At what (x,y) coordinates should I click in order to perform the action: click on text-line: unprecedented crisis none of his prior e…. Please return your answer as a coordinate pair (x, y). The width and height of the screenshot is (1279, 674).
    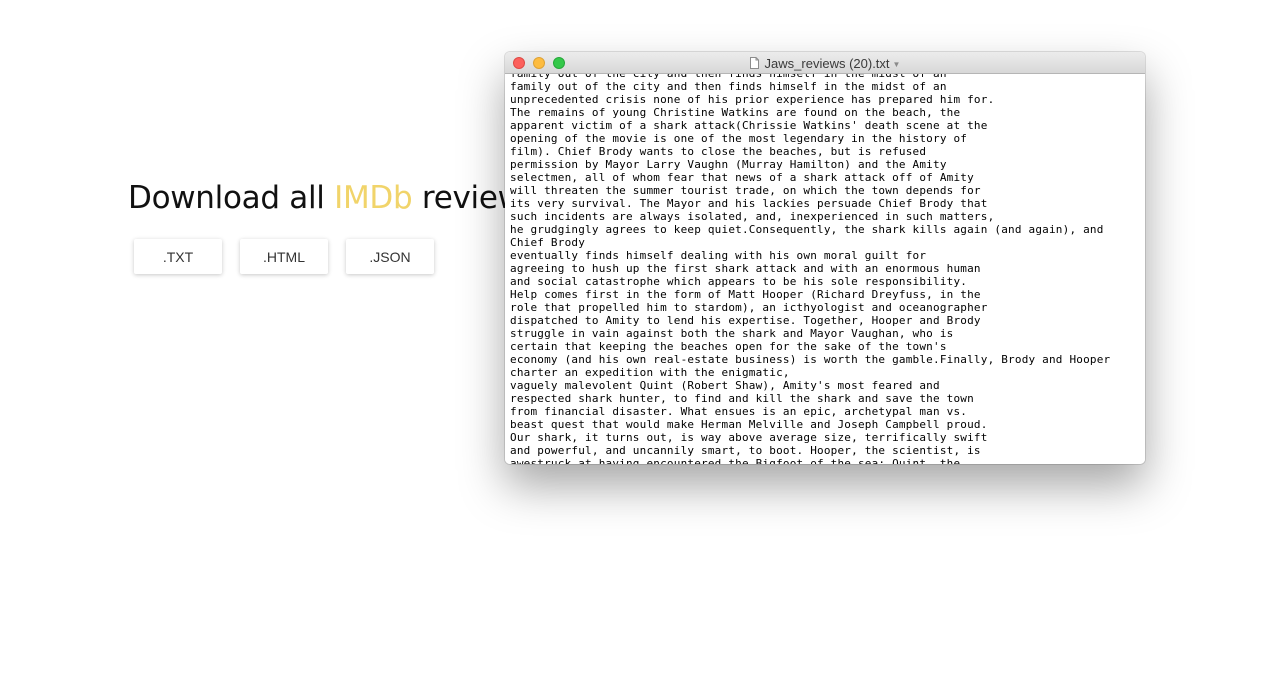
    Looking at the image, I should click on (752, 99).